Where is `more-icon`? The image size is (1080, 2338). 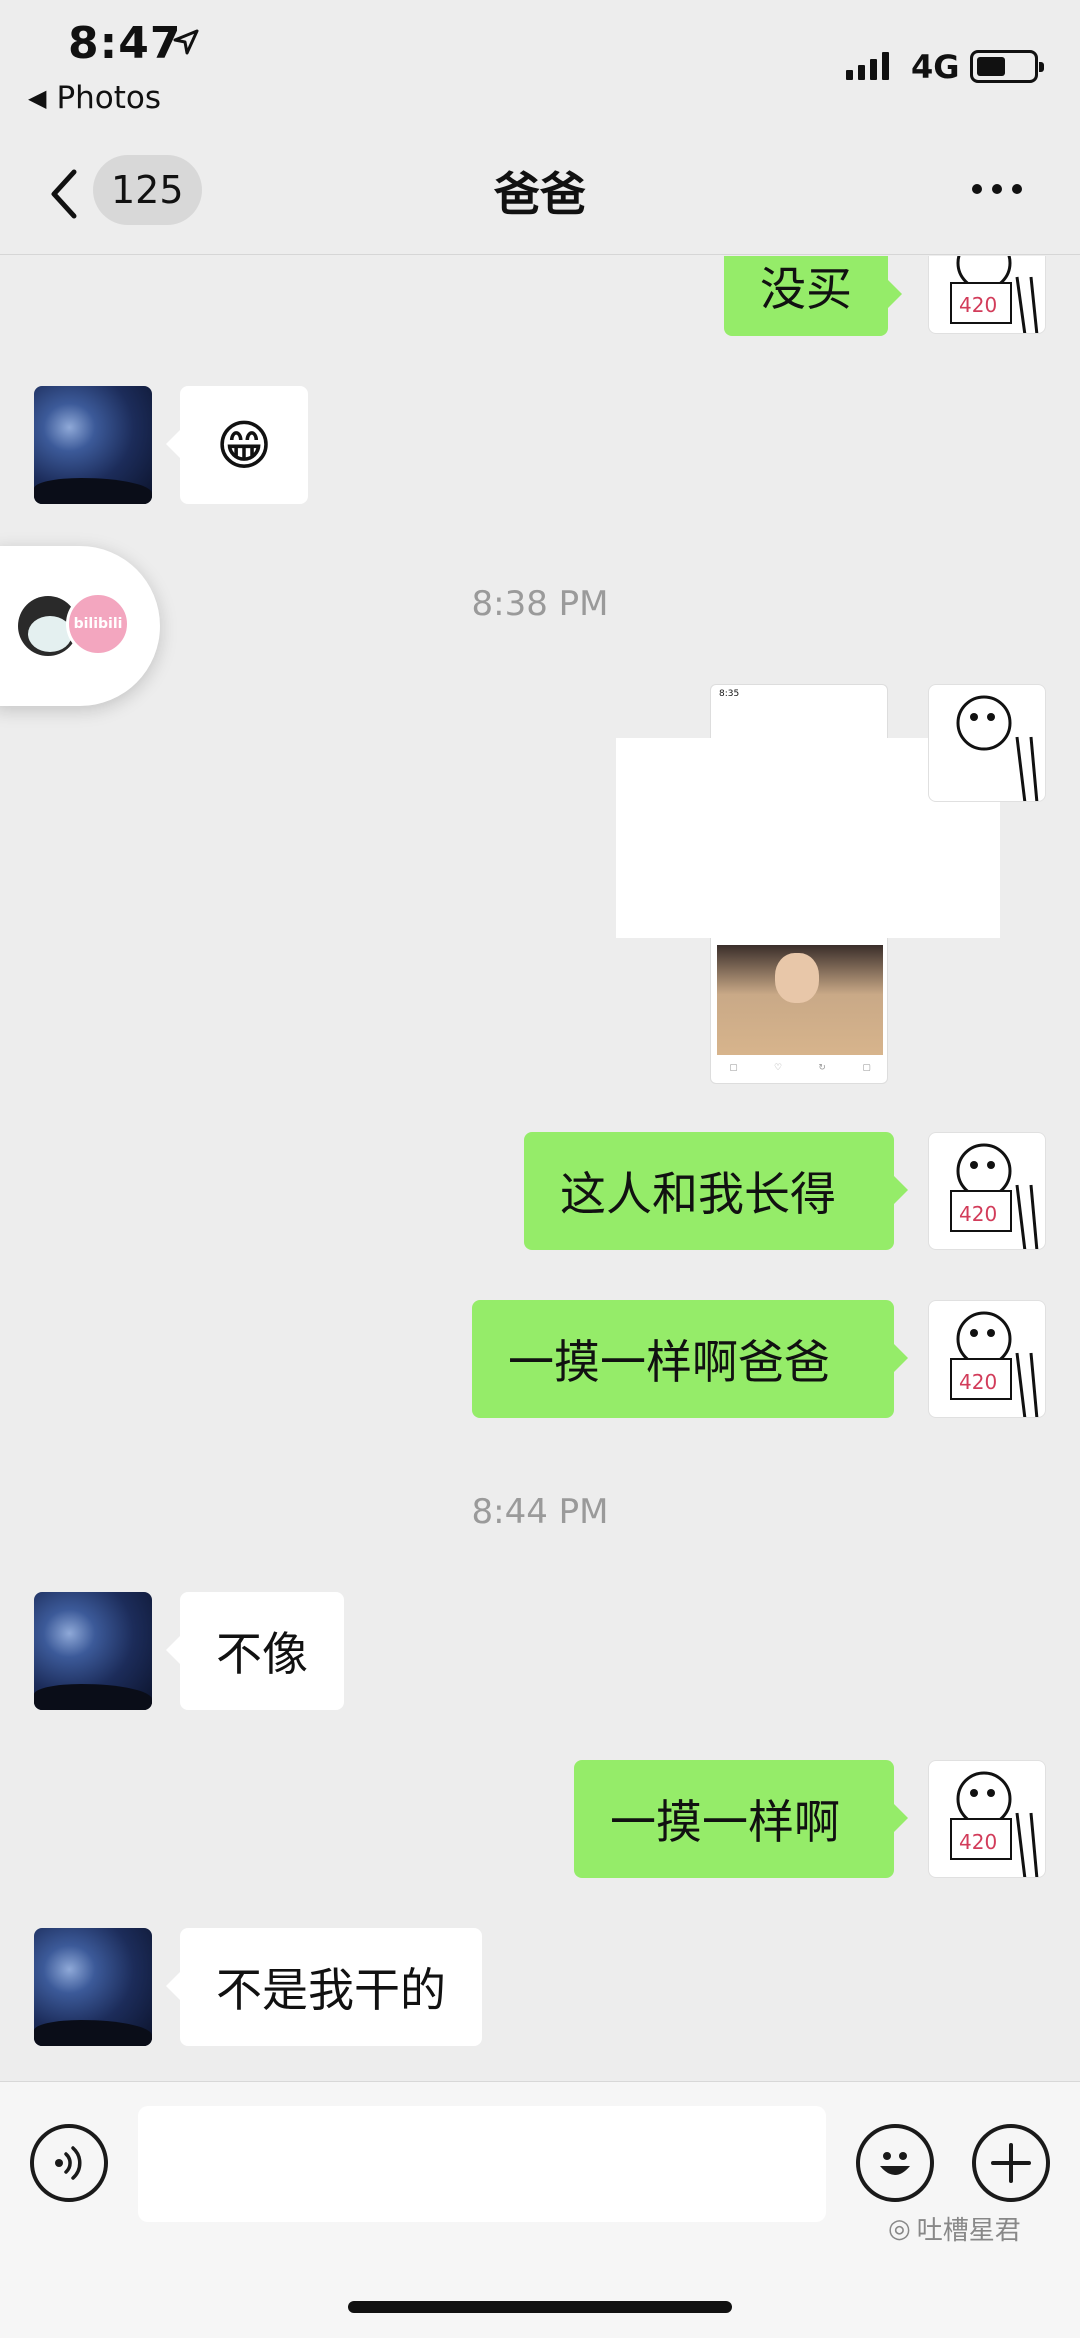
more-icon is located at coordinates (997, 189).